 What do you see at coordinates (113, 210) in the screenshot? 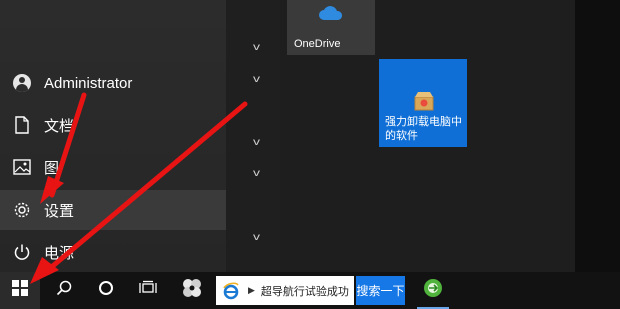
I see `settings-button: 设置` at bounding box center [113, 210].